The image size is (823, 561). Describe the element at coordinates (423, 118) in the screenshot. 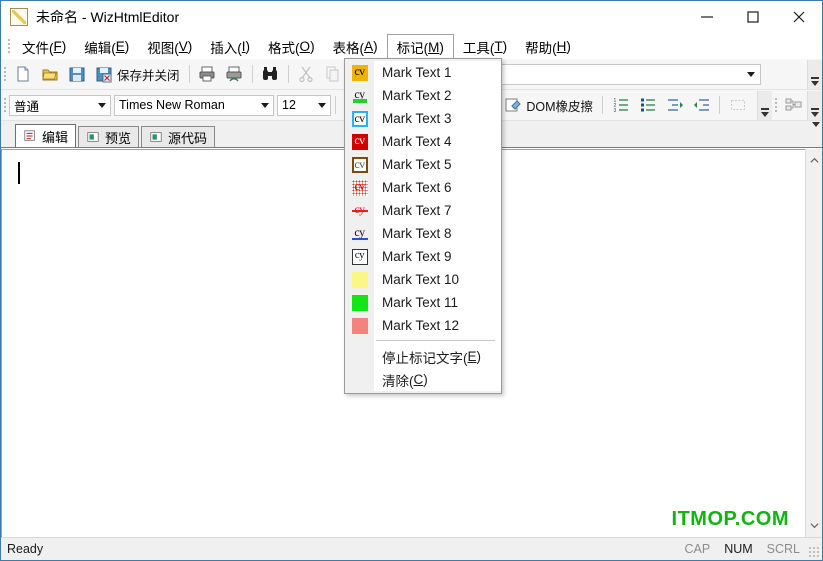

I see `menu-item-mark-text-3: cv Mark Text 3` at that location.